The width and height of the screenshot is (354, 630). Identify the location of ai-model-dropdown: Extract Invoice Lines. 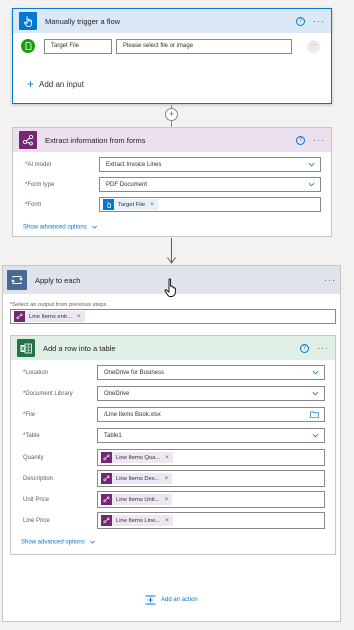
(210, 164).